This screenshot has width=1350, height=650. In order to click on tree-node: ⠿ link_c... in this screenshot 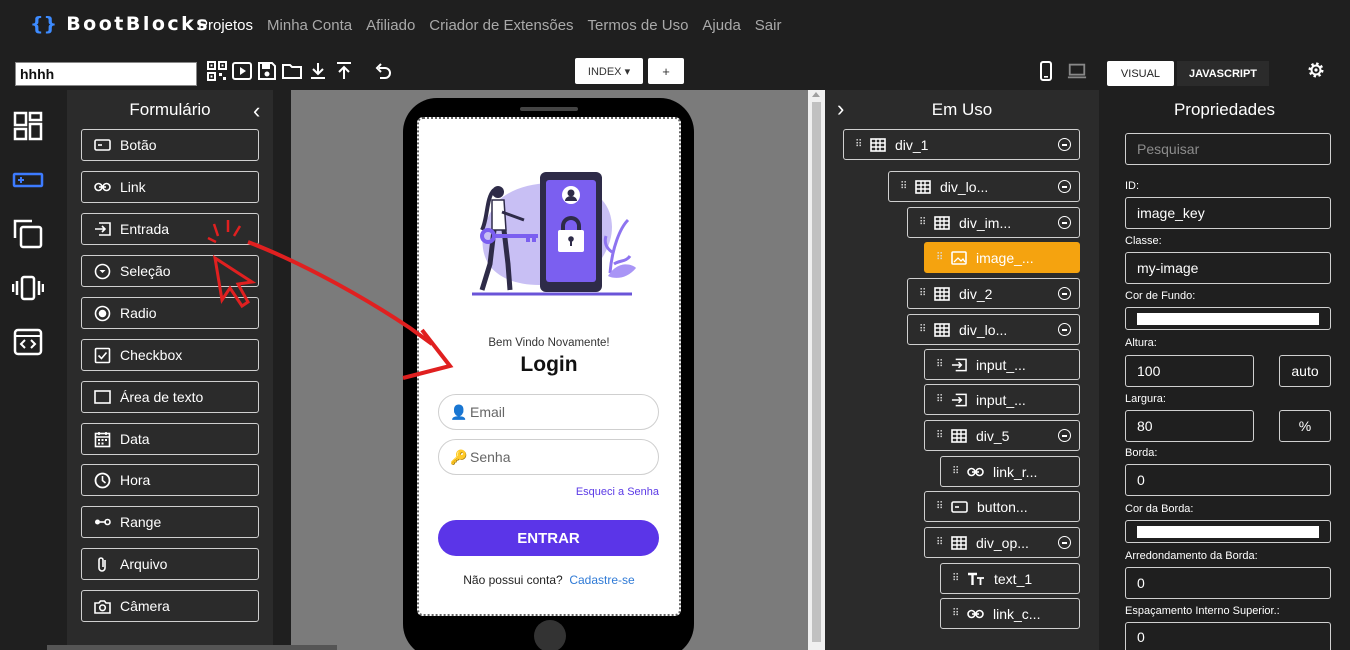, I will do `click(1010, 613)`.